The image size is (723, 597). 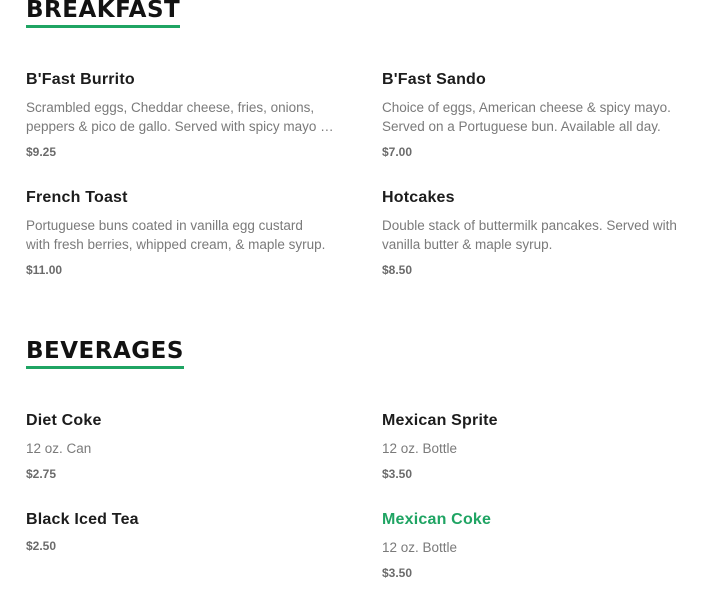 I want to click on menu-item-diet-coke: Diet Coke 12 oz. Can $2.75, so click(x=182, y=446).